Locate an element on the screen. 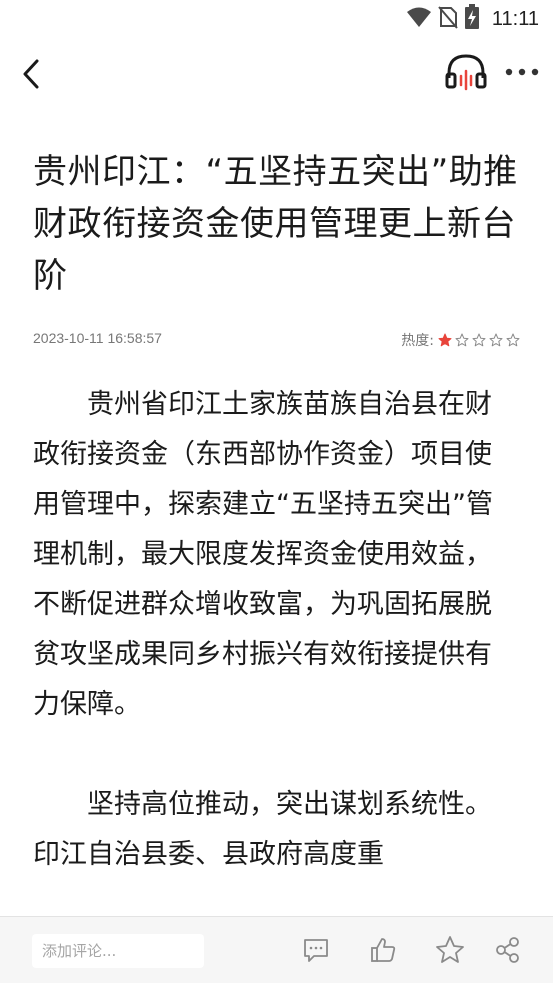 This screenshot has height=983, width=553. status-icons: 11:11 is located at coordinates (472, 19).